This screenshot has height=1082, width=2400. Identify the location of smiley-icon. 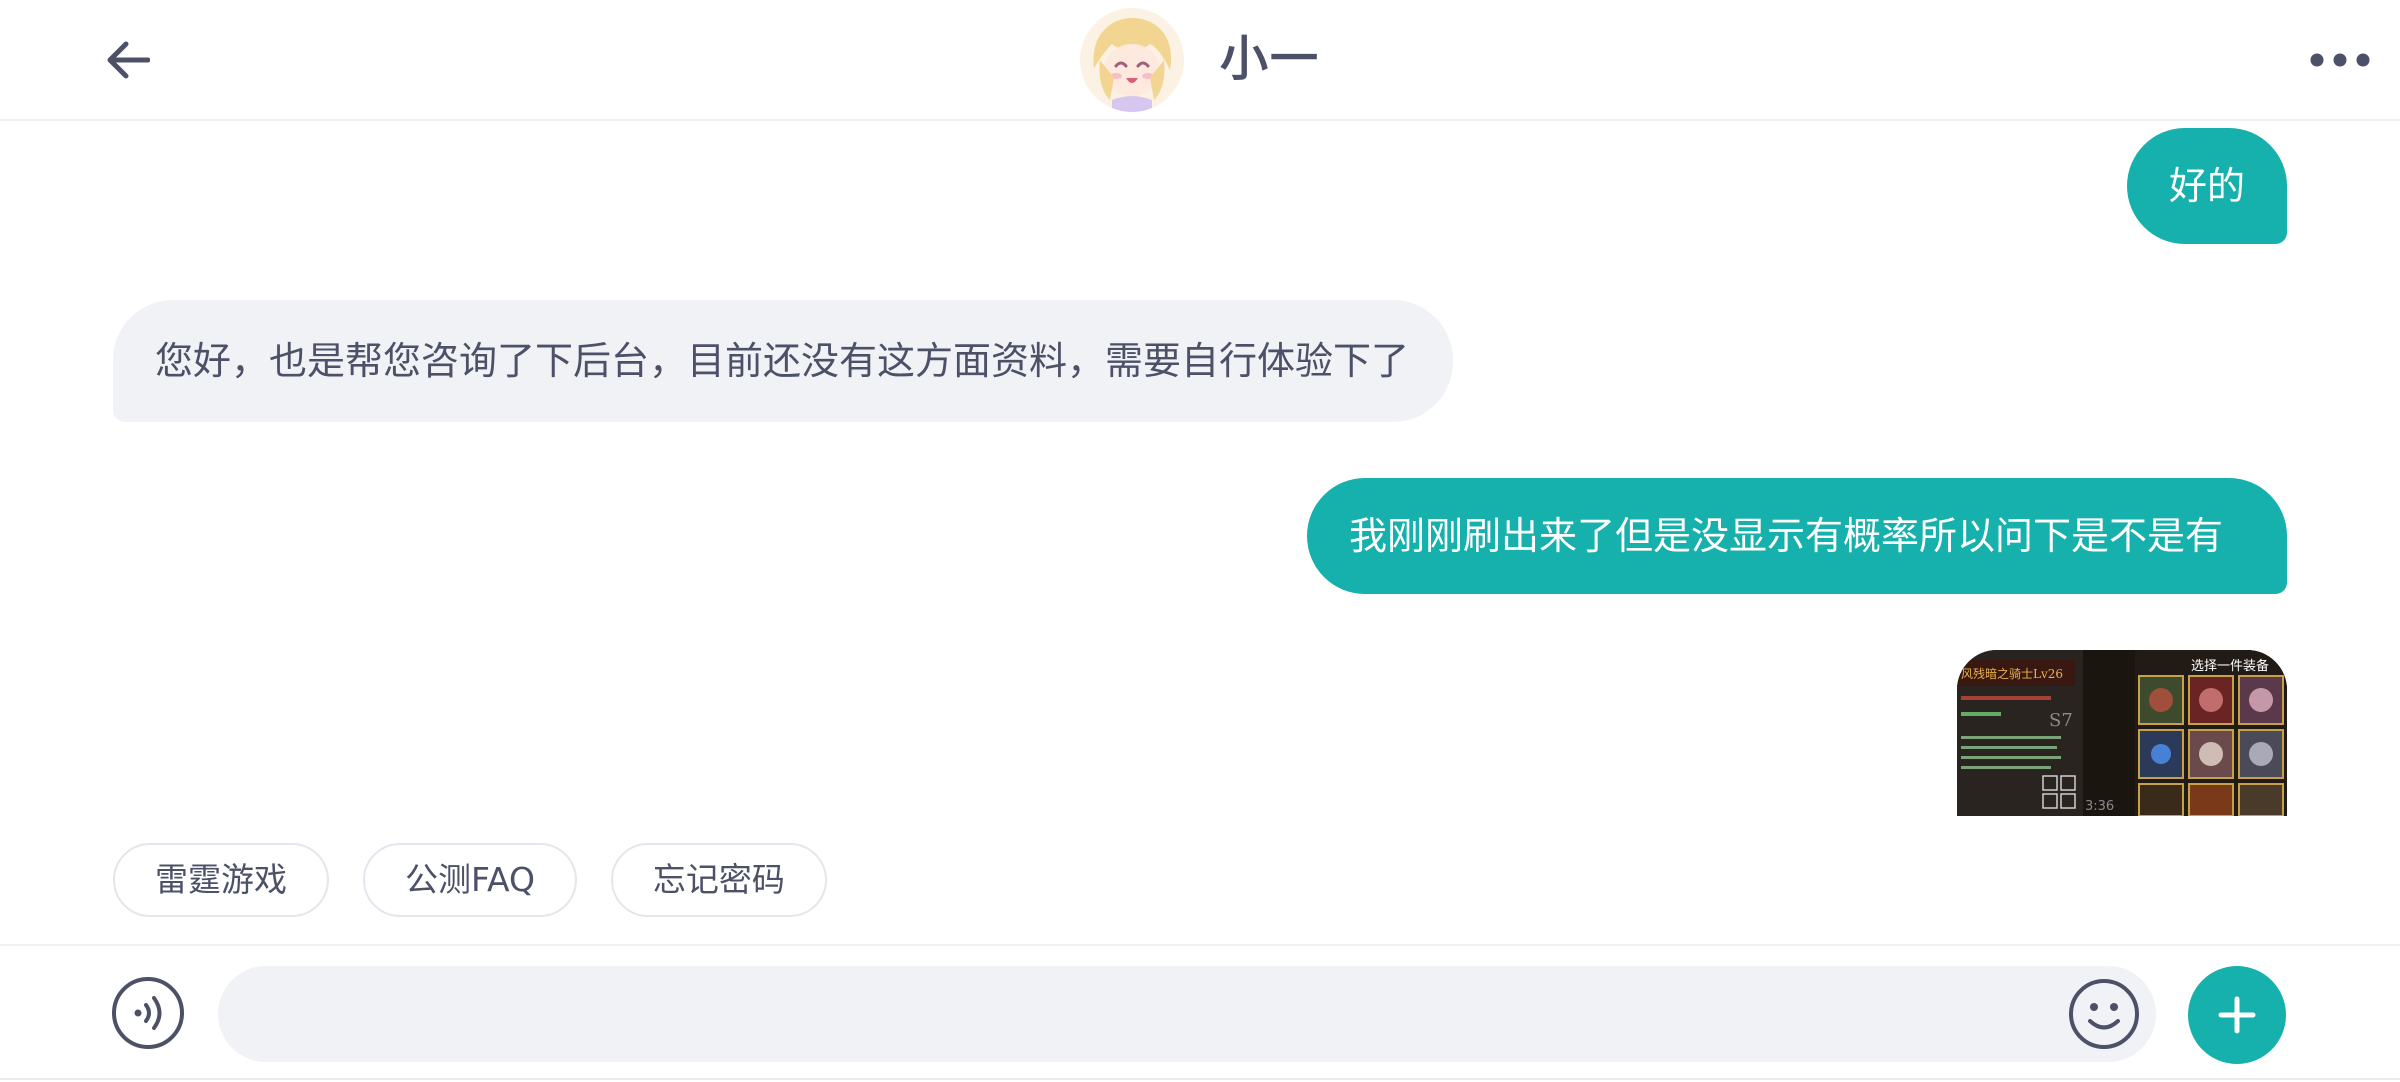
(2104, 1014).